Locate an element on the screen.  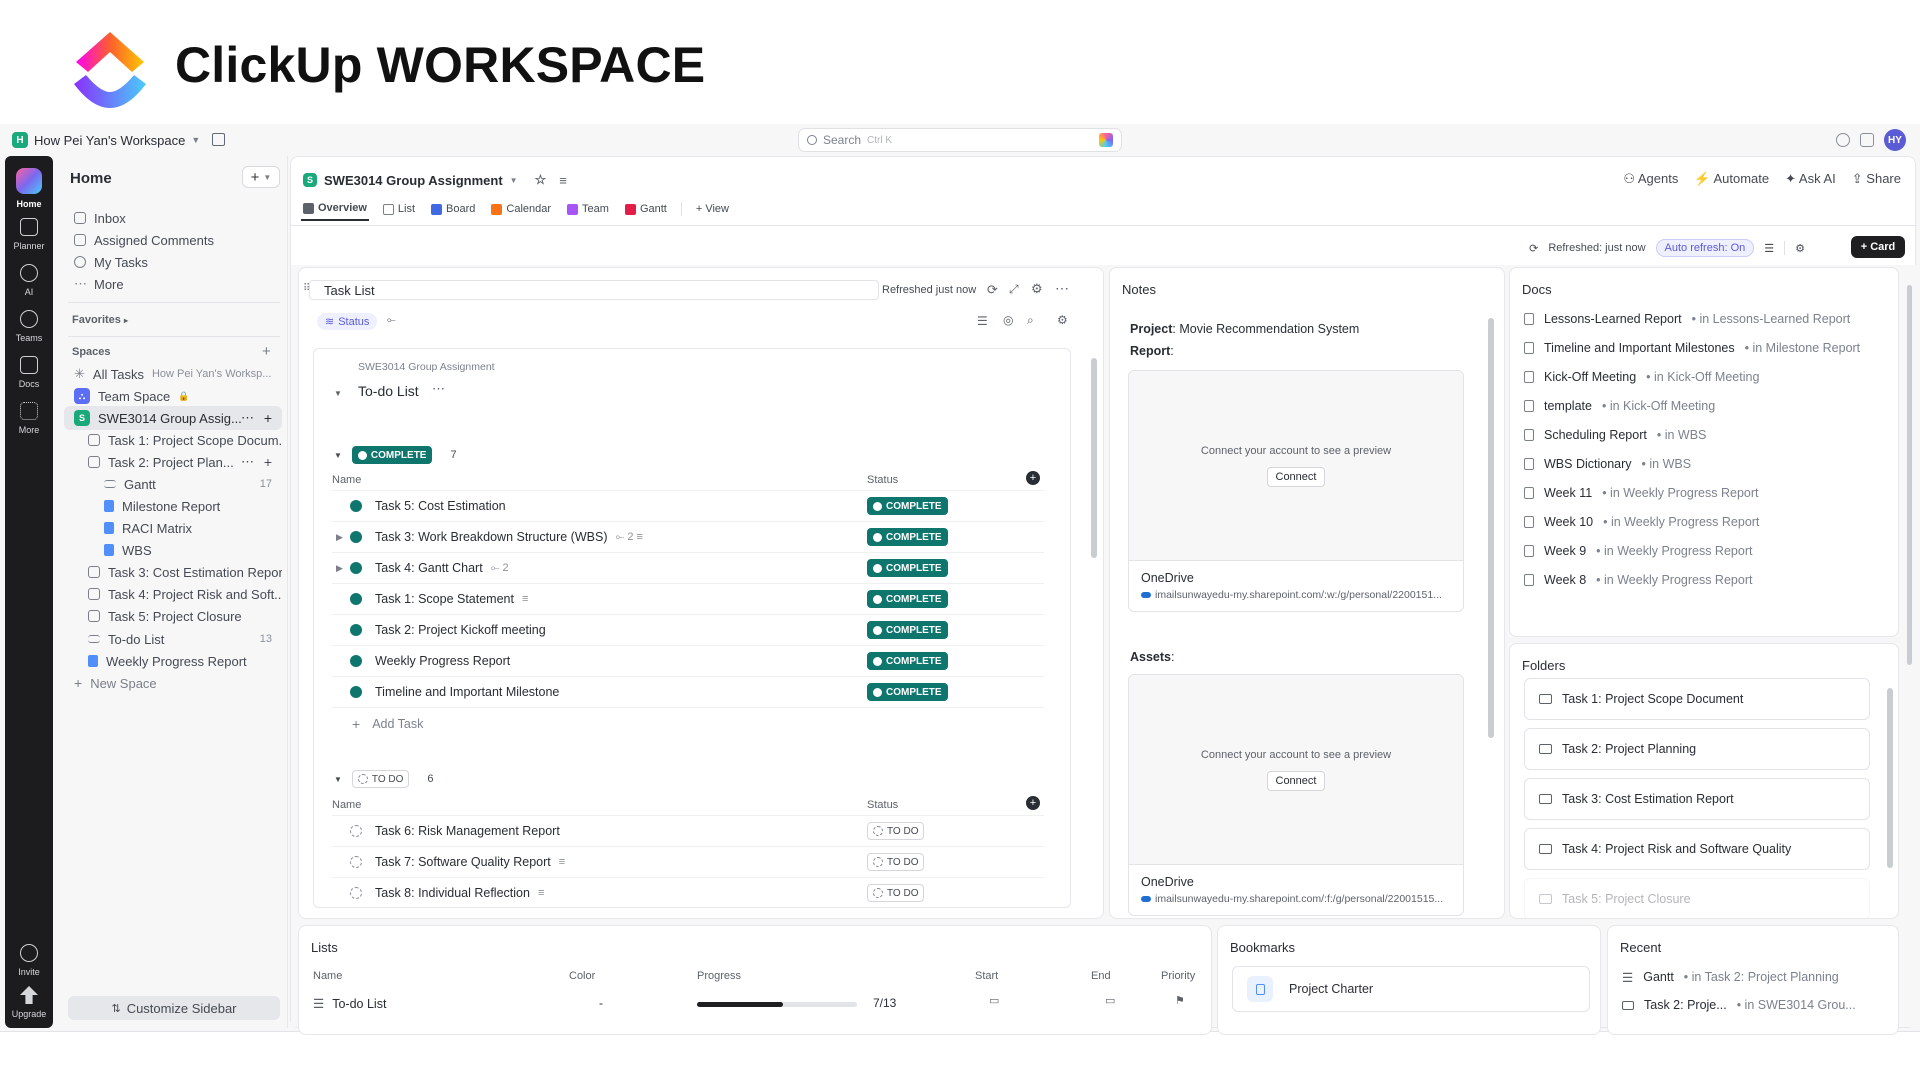
tab-calendar: Calendar is located at coordinates (521, 209).